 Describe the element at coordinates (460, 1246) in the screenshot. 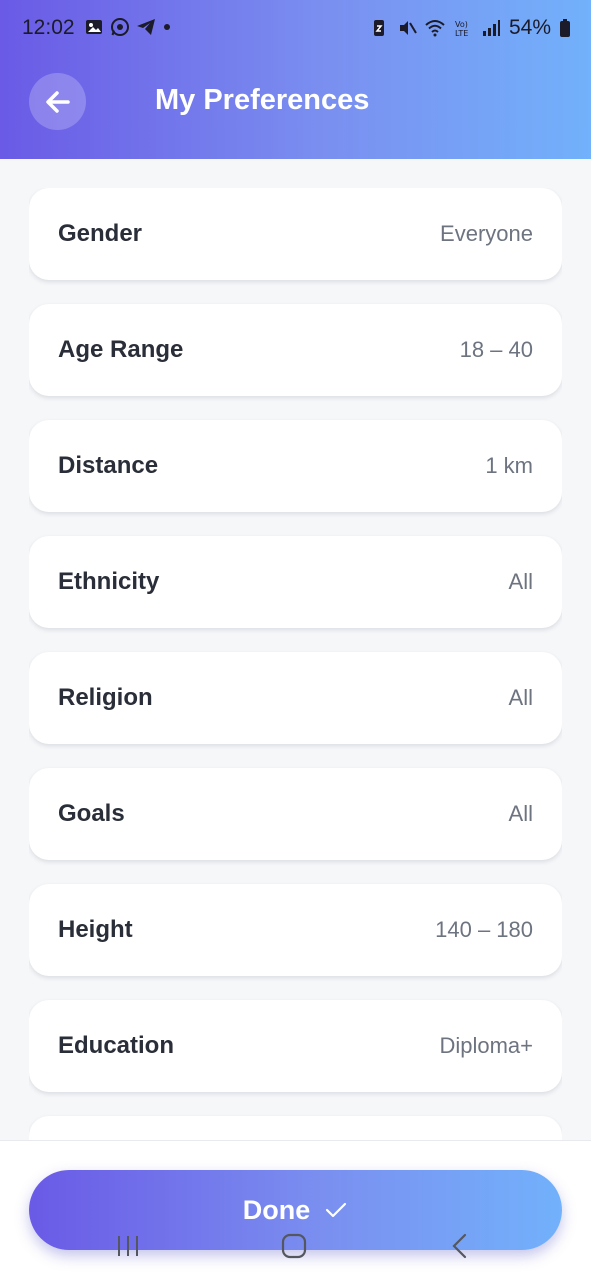

I see `nav-back-icon` at that location.